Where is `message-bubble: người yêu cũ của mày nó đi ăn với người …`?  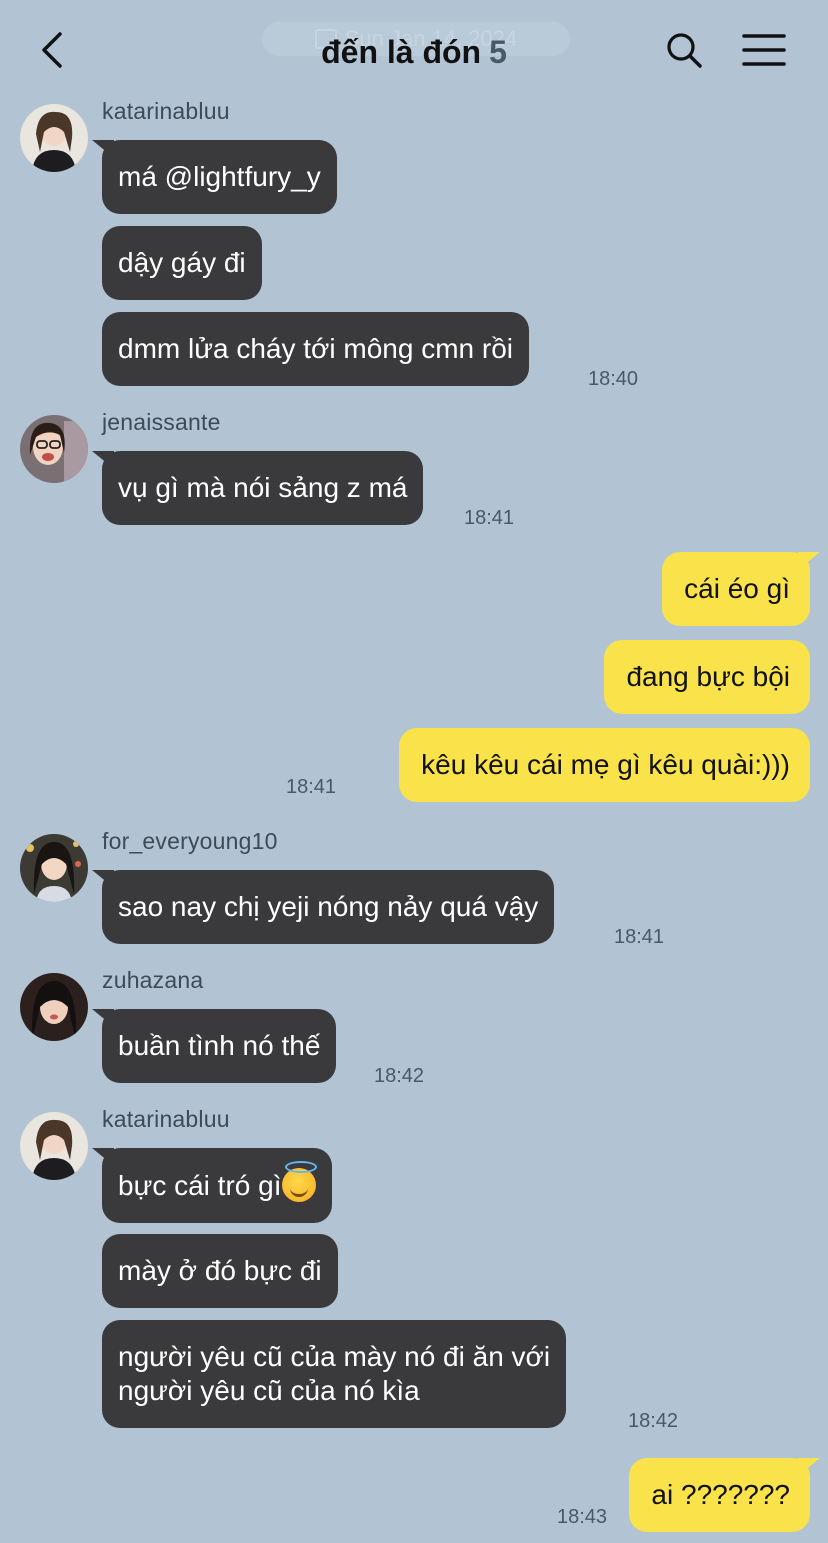 message-bubble: người yêu cũ của mày nó đi ăn với người … is located at coordinates (334, 1374).